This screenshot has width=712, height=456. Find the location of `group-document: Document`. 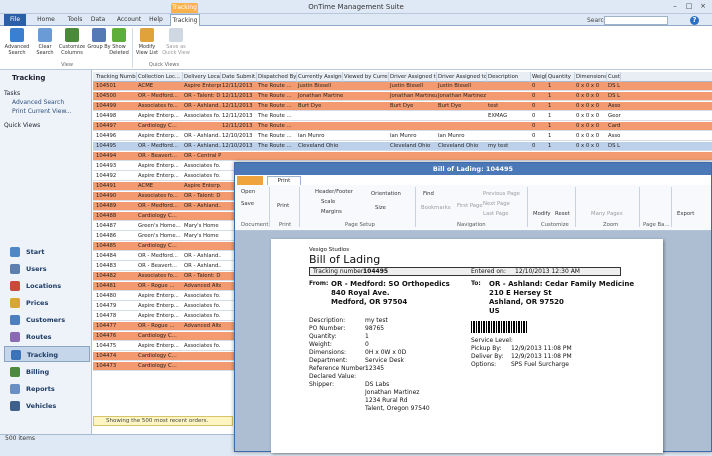

group-document: Document is located at coordinates (255, 225).